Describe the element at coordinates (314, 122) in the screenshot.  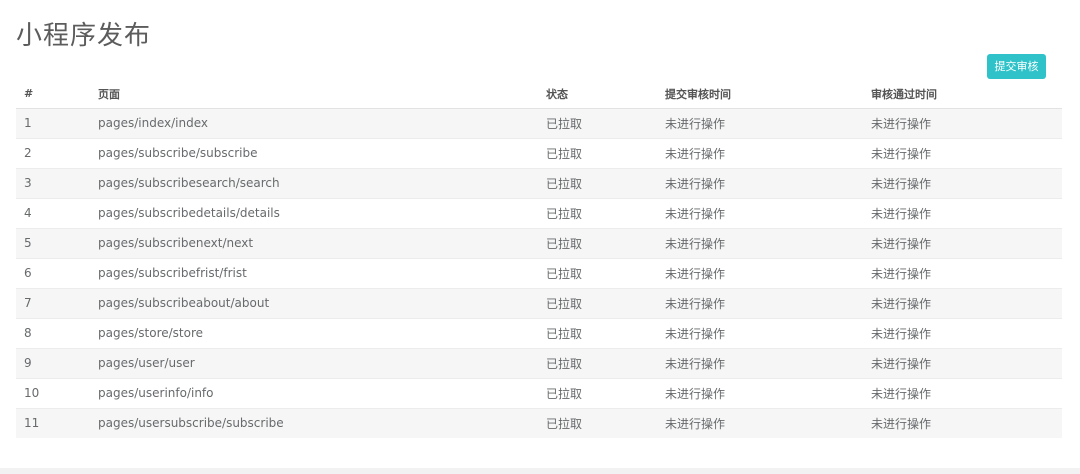
I see `cell-page: pages/index/index` at that location.